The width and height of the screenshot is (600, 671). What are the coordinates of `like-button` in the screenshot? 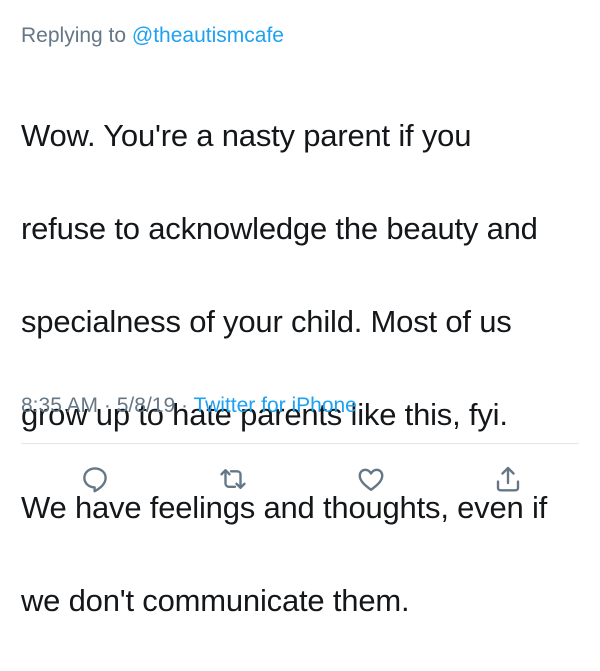 It's located at (371, 479).